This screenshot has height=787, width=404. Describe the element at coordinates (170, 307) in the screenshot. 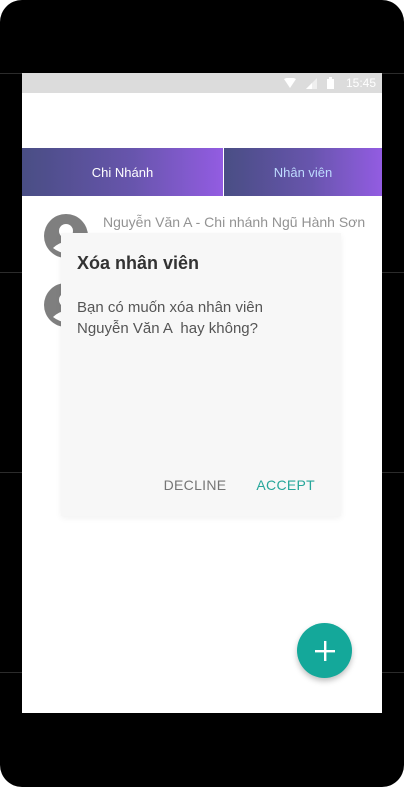

I see `dialog-message-line: Bạn có muốn xóa nhân viên` at that location.